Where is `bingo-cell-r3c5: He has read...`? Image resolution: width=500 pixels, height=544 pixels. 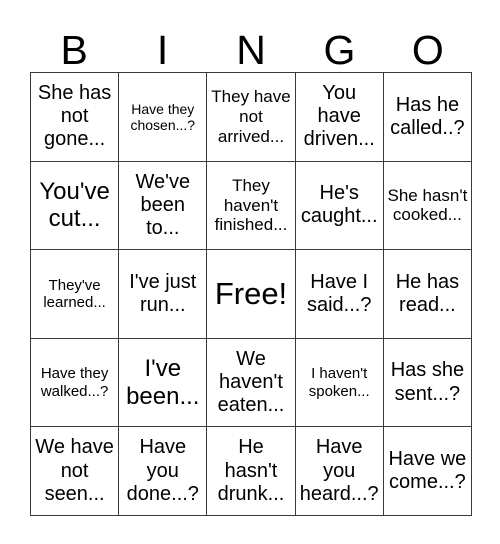 bingo-cell-r3c5: He has read... is located at coordinates (427, 294).